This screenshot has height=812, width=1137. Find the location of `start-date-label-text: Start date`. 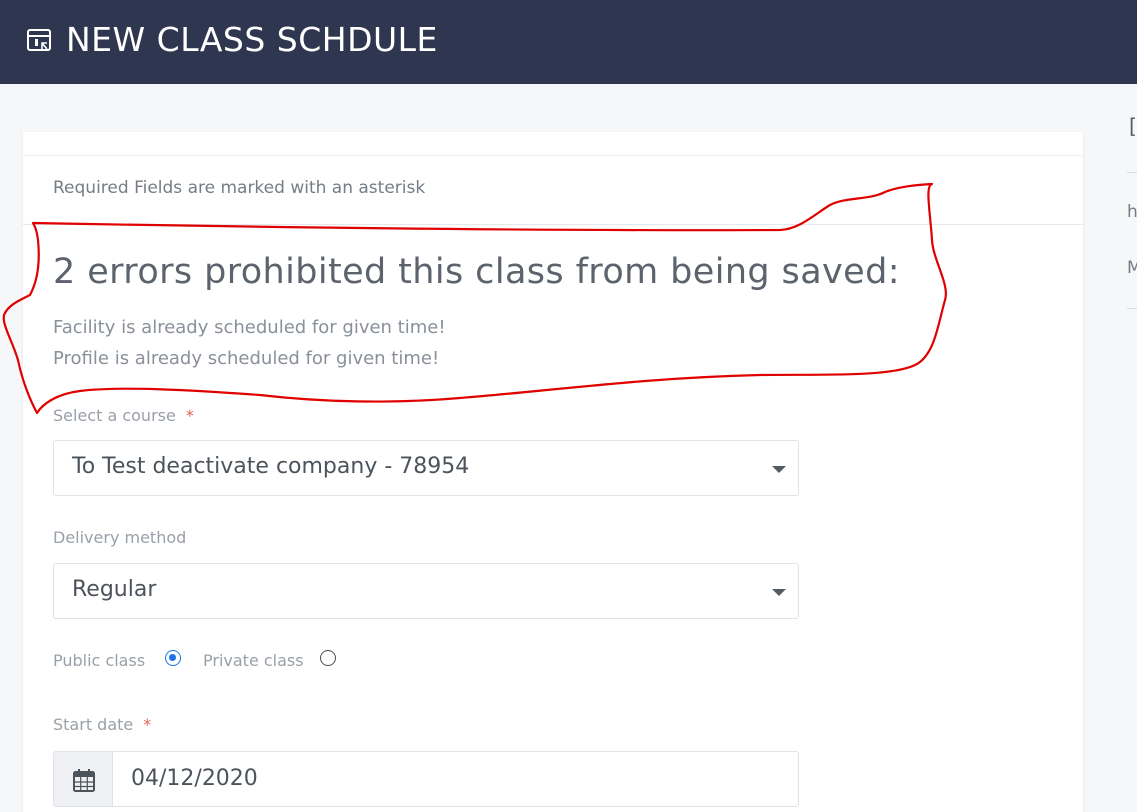

start-date-label-text: Start date is located at coordinates (93, 724).